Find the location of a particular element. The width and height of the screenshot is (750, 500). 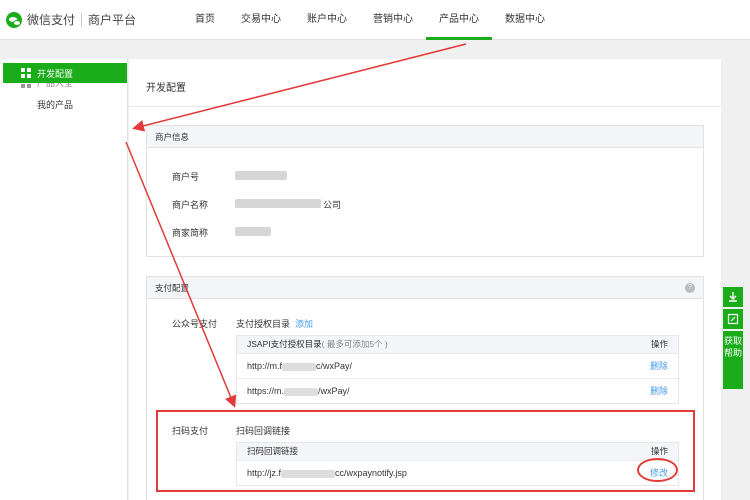

pay-config-title: 支付配置 is located at coordinates (425, 288).